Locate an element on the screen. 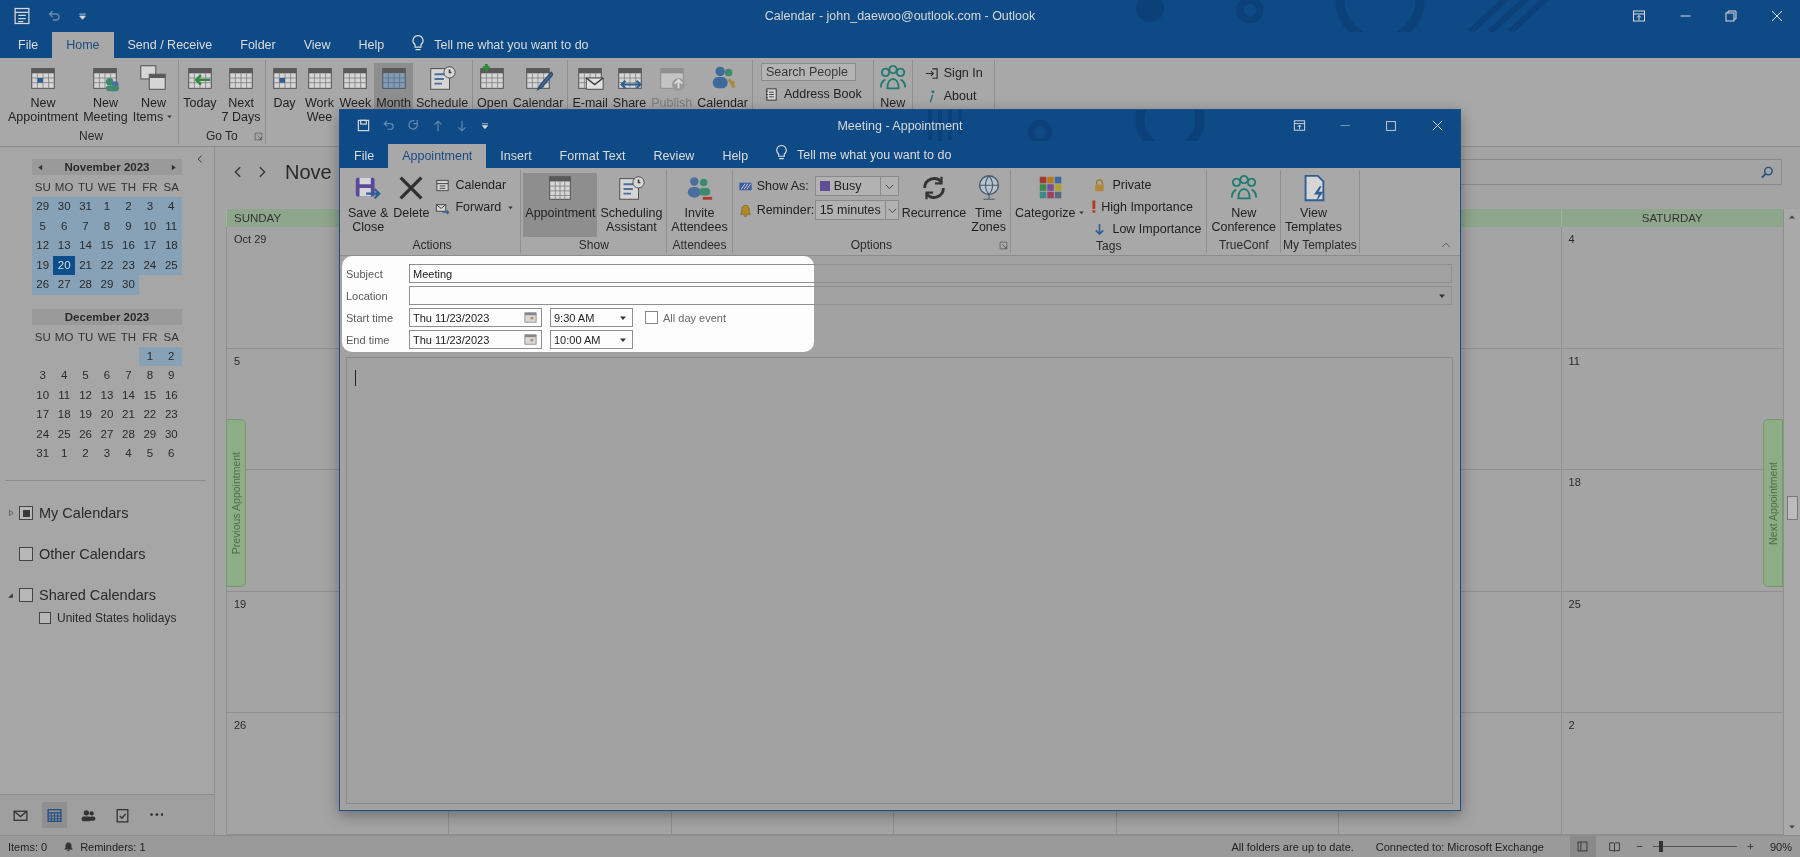  calendar-day: 20 is located at coordinates (107, 415).